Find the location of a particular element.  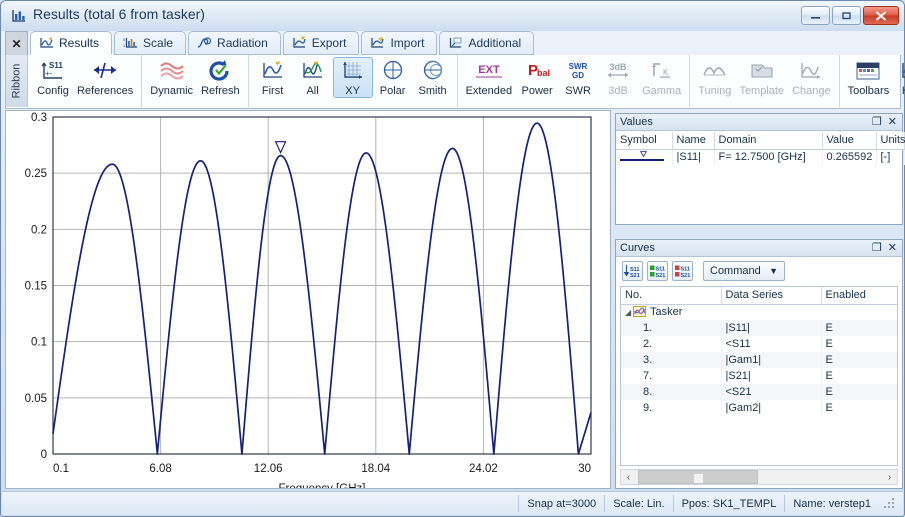

table-row: |S11| F= 12.7500 [GHz] 0.265592 [-] is located at coordinates (760, 157).